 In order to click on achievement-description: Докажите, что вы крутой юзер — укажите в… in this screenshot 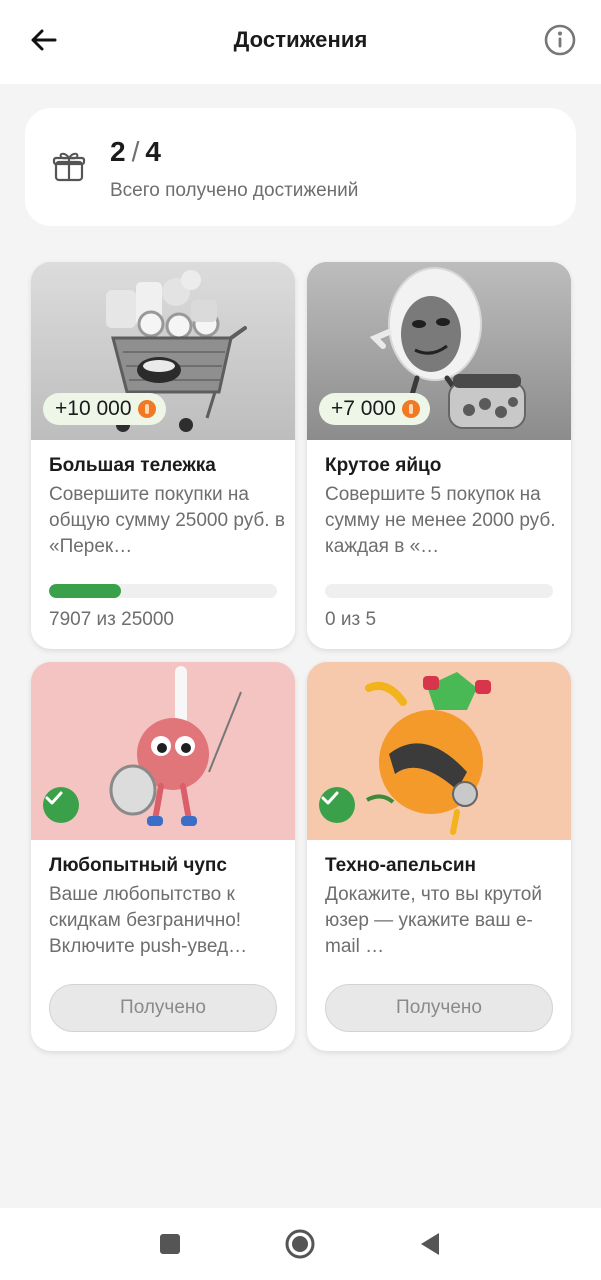, I will do `click(433, 920)`.